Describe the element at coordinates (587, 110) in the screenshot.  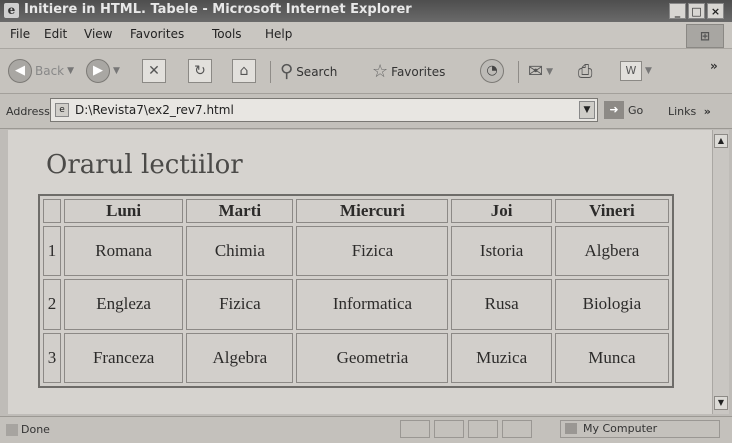
I see `address-dropdown-icon: ▼` at that location.